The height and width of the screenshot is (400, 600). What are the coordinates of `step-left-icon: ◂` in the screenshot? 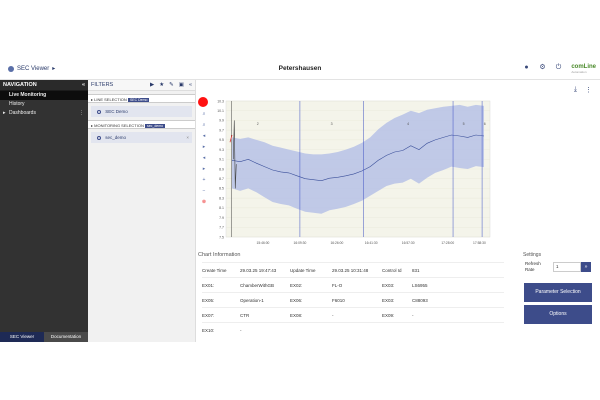 It's located at (204, 160).